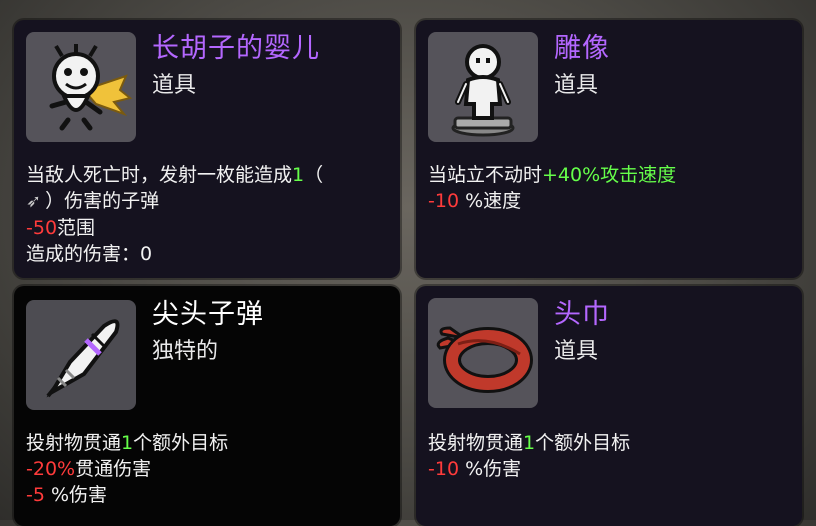 The height and width of the screenshot is (526, 816). I want to click on stat-value: -20%, so click(51, 469).